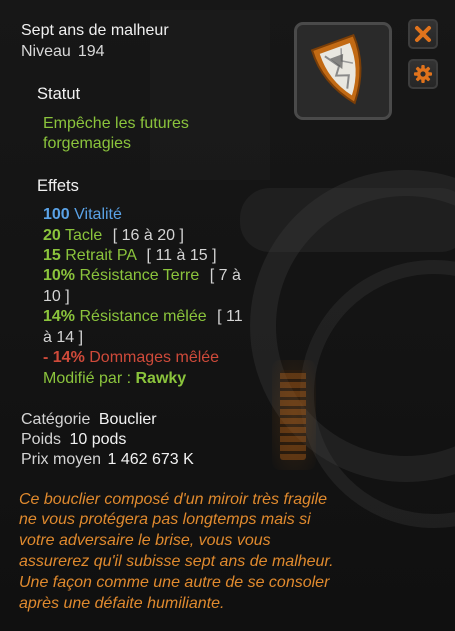 This screenshot has width=455, height=631. Describe the element at coordinates (122, 603) in the screenshot. I see `description-line: après une défaite humiliante.` at that location.